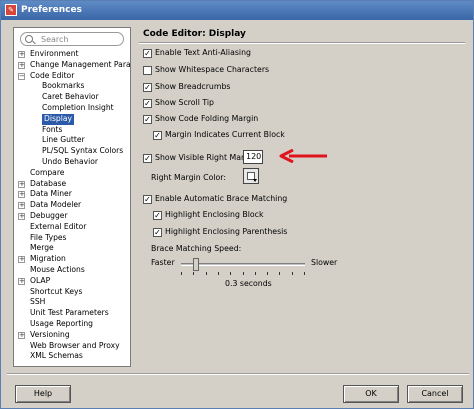 The height and width of the screenshot is (409, 474). I want to click on tree-item: + Change Management Parameters, so click(73, 65).